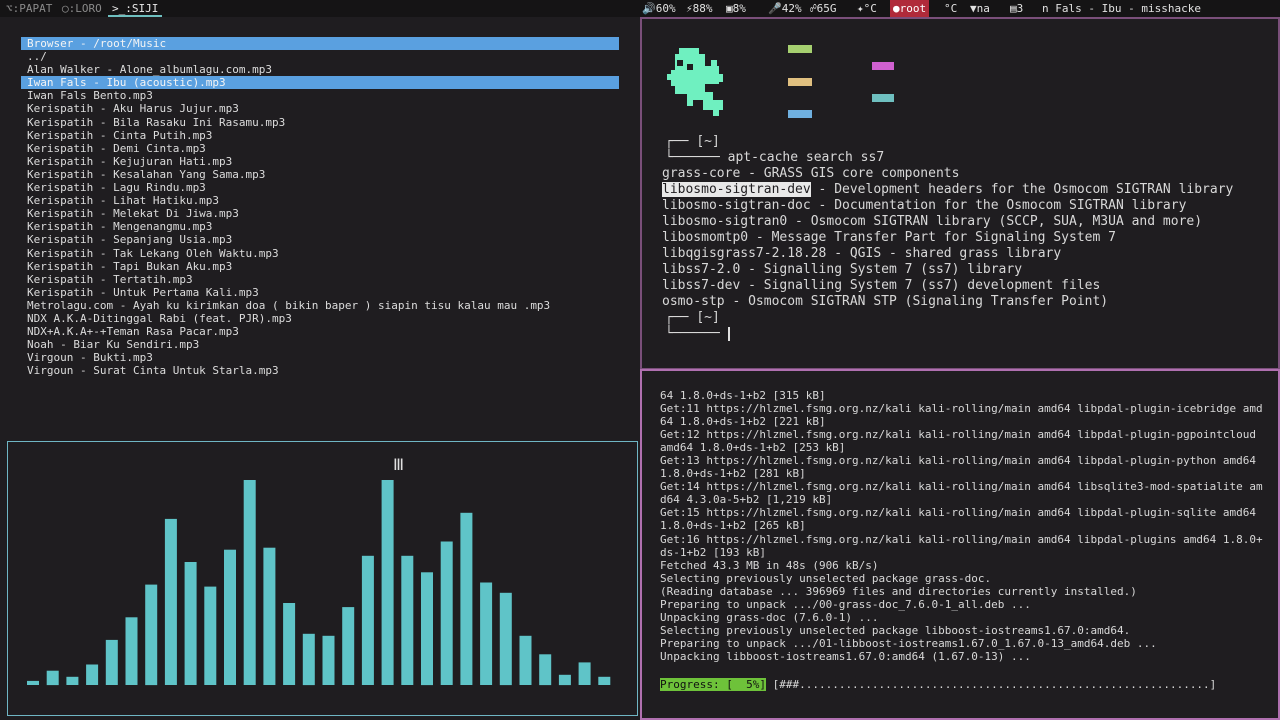 The height and width of the screenshot is (720, 1280). I want to click on output-line: 64 1.8.0+ds-1+b2 [221 kB], so click(743, 422).